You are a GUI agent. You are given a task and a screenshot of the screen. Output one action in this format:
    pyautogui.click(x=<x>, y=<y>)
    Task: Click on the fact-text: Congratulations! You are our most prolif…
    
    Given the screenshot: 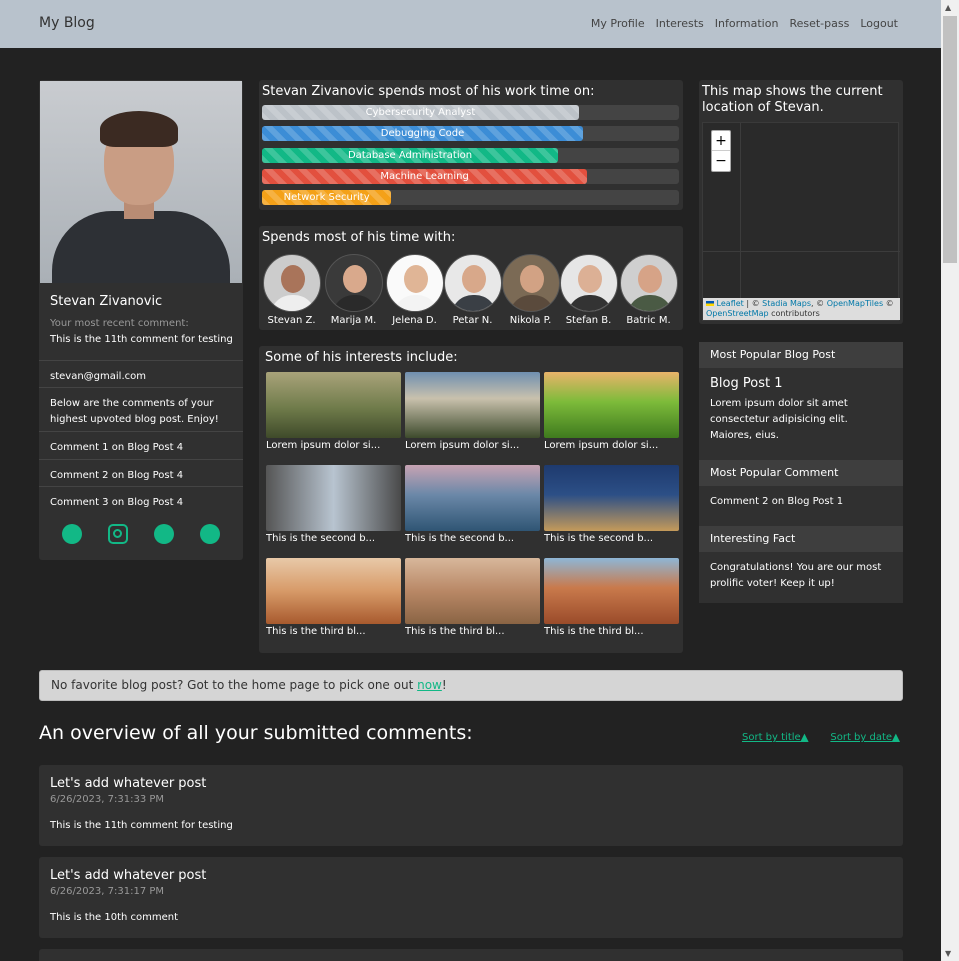 What is the action you would take?
    pyautogui.click(x=796, y=575)
    